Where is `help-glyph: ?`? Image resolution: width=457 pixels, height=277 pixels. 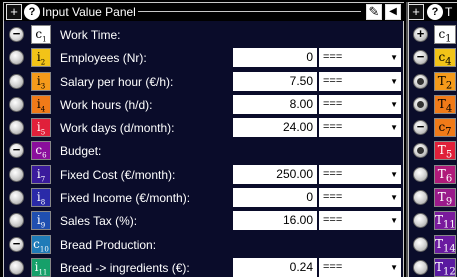 help-glyph: ? is located at coordinates (32, 12).